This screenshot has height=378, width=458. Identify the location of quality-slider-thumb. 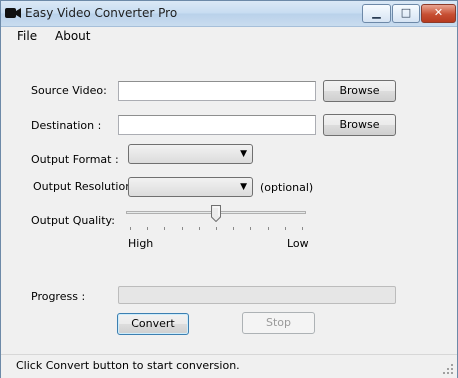
(216, 214).